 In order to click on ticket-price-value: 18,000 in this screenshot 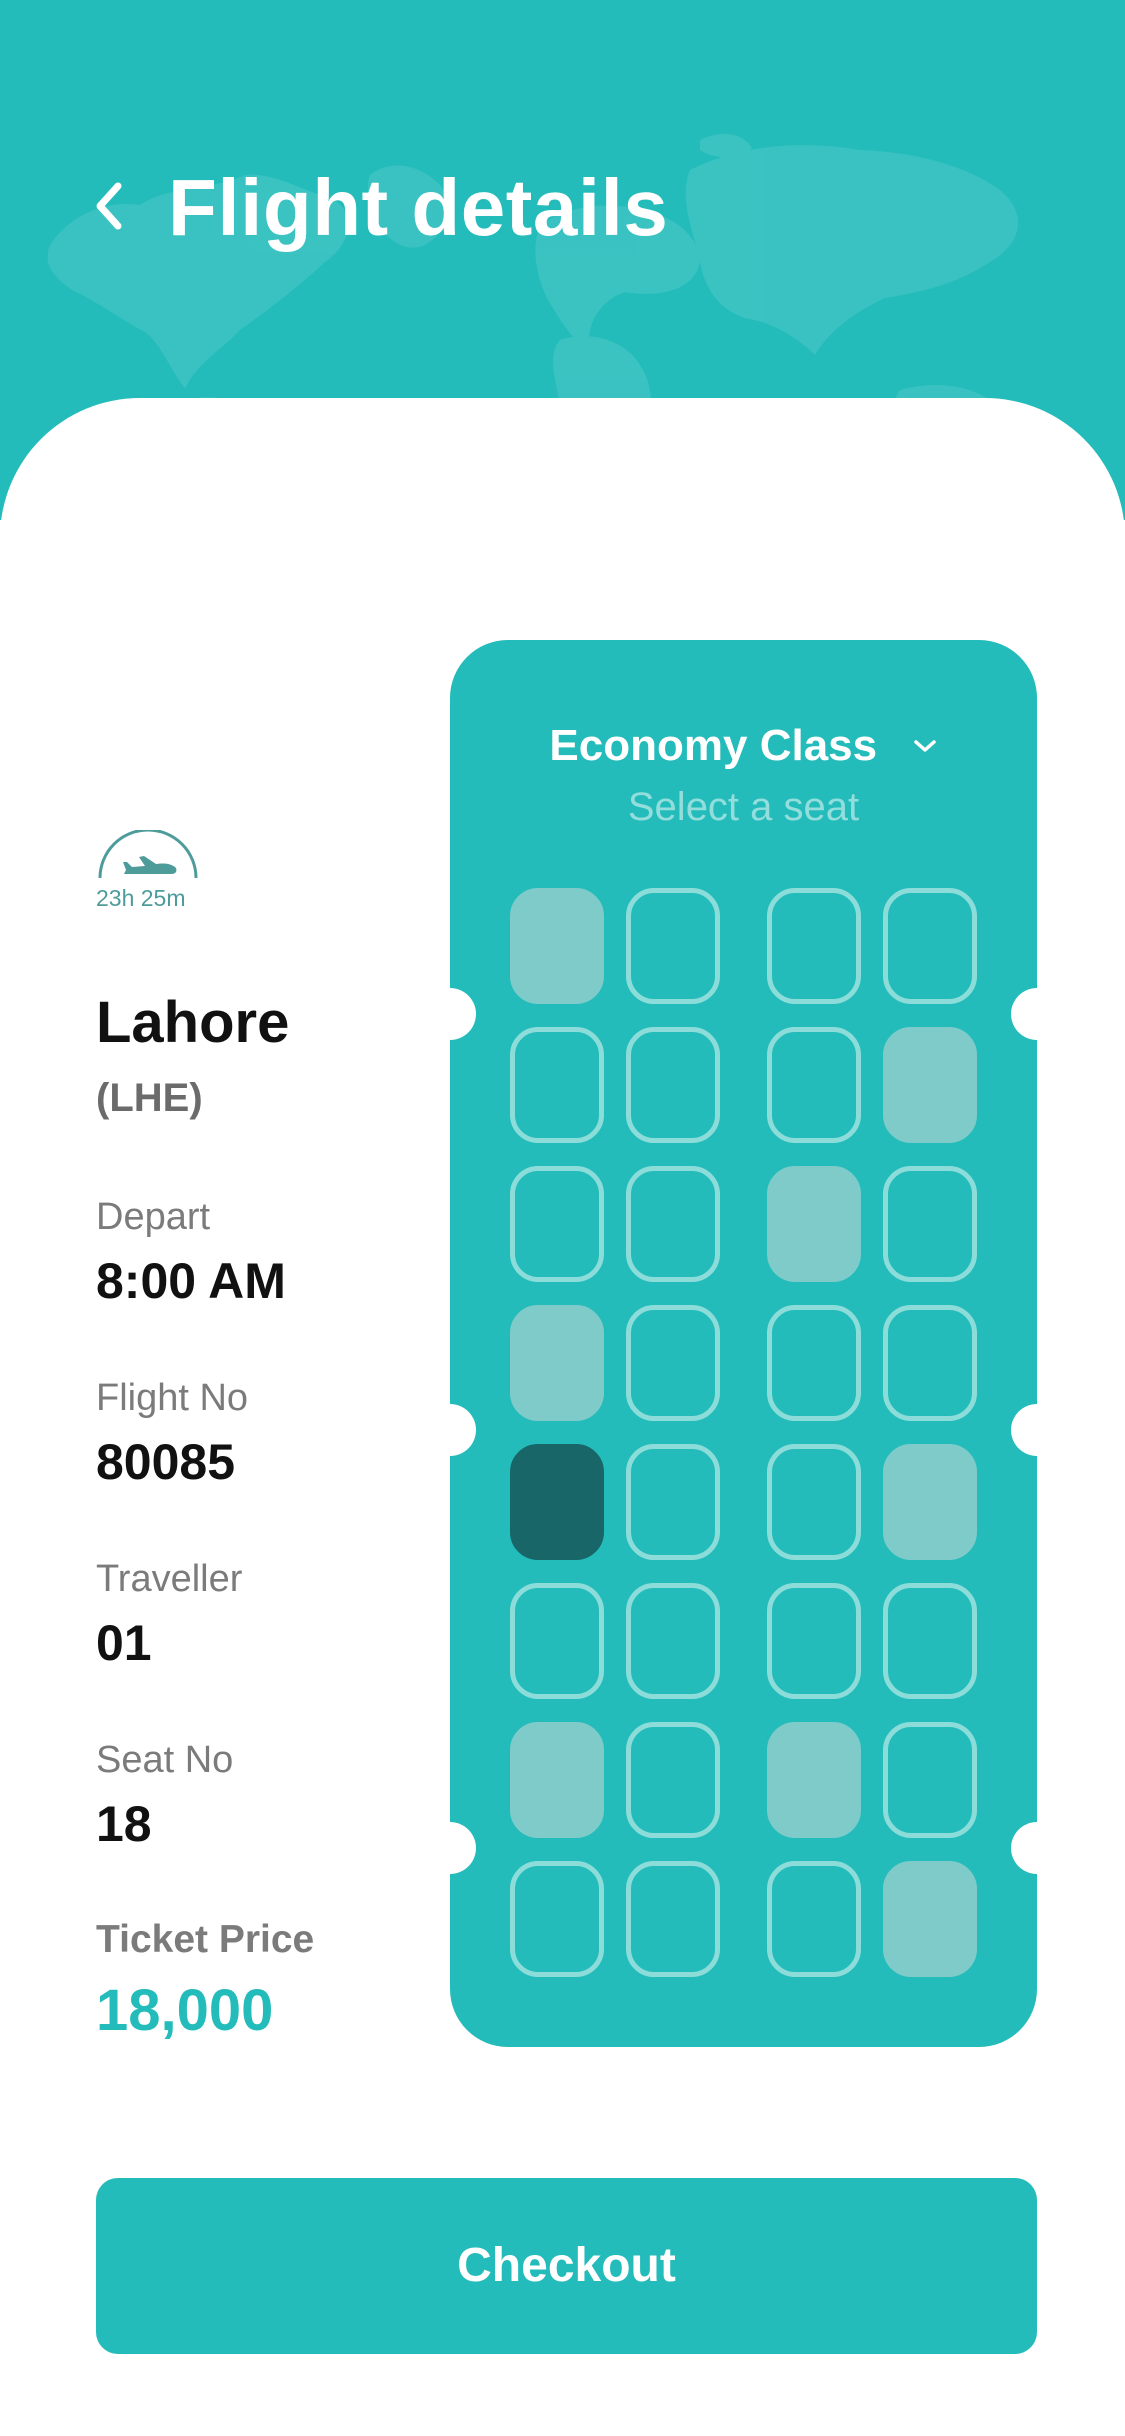, I will do `click(185, 2010)`.